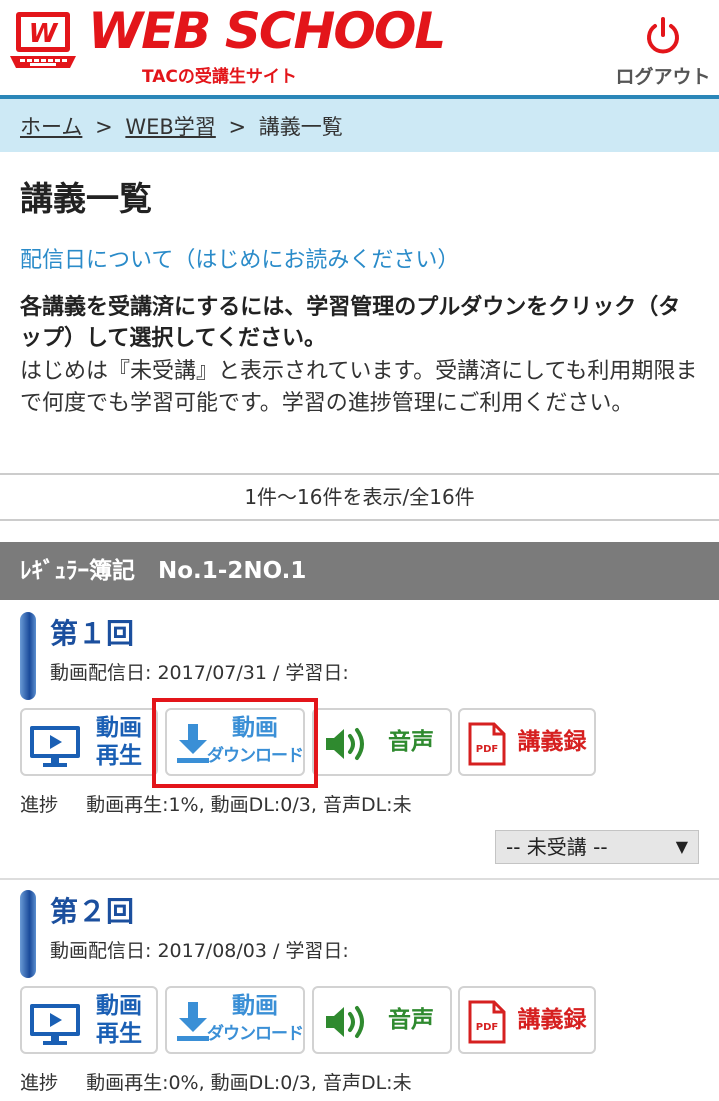  Describe the element at coordinates (249, 1083) in the screenshot. I see `progress-value: 動画再生:0%, 動画DL:0/3, 音声DL:未` at that location.